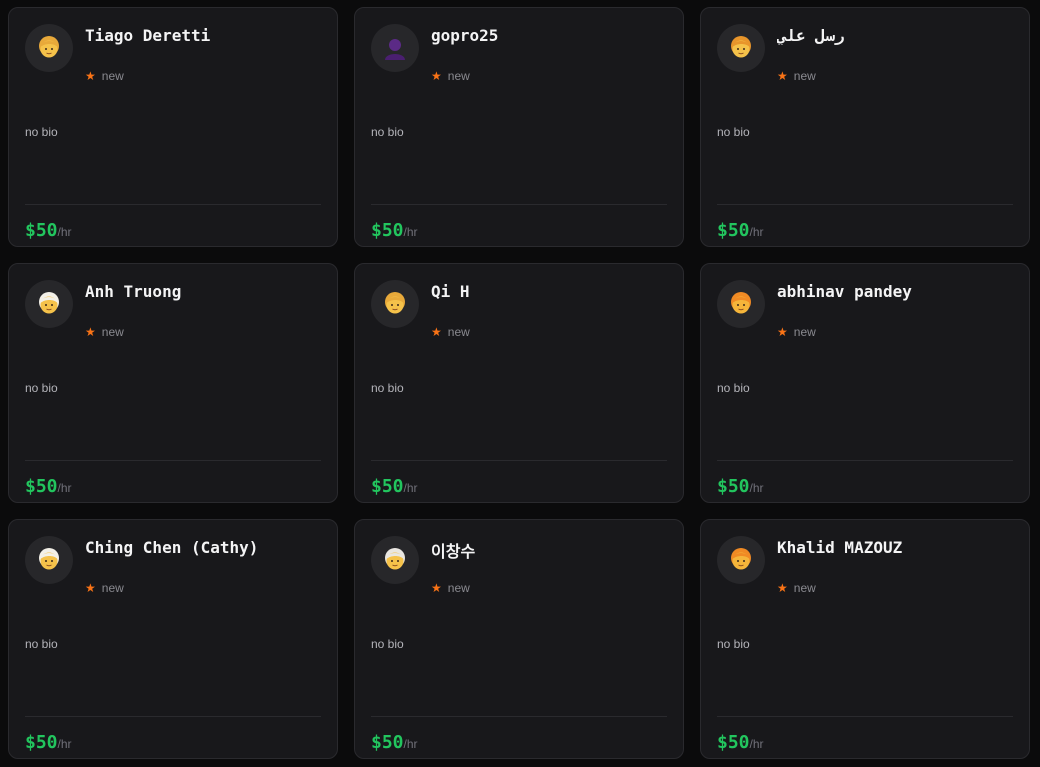 This screenshot has width=1040, height=767. I want to click on freelancer-card: abhinav pandey ★ new no bio $50/hr, so click(865, 383).